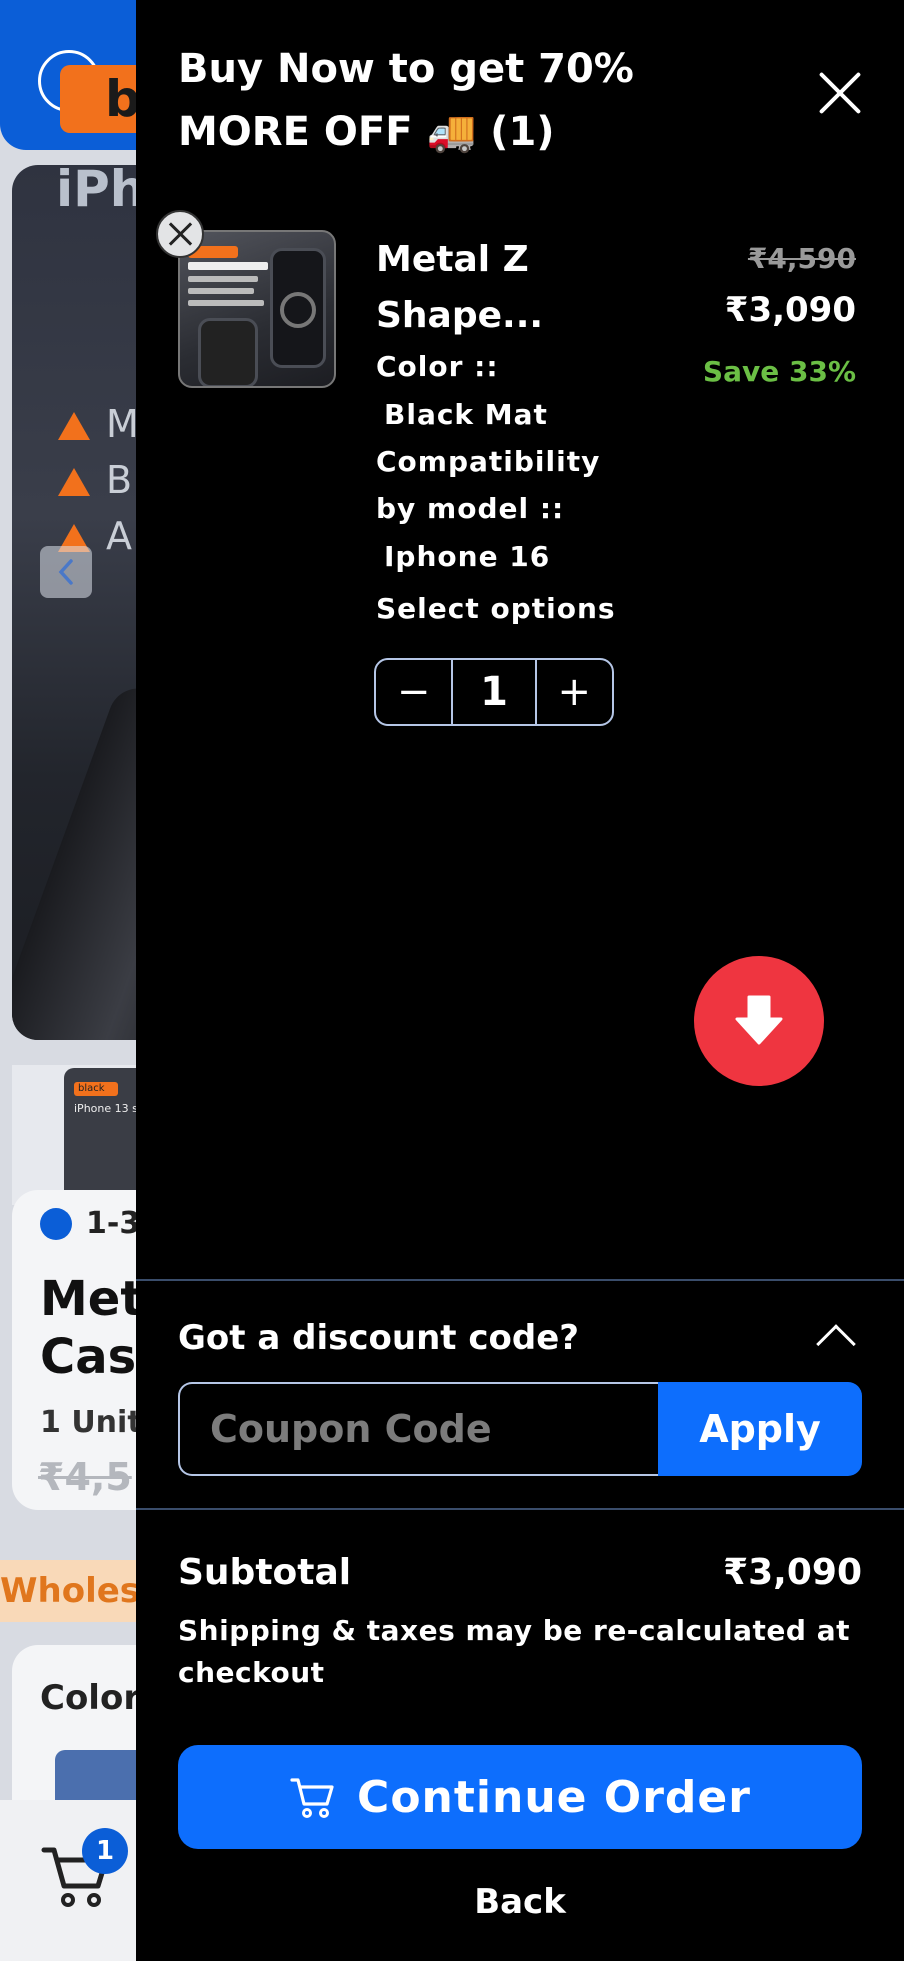 Image resolution: width=904 pixels, height=1961 pixels. What do you see at coordinates (119, 480) in the screenshot?
I see `bg-feature-text: B` at bounding box center [119, 480].